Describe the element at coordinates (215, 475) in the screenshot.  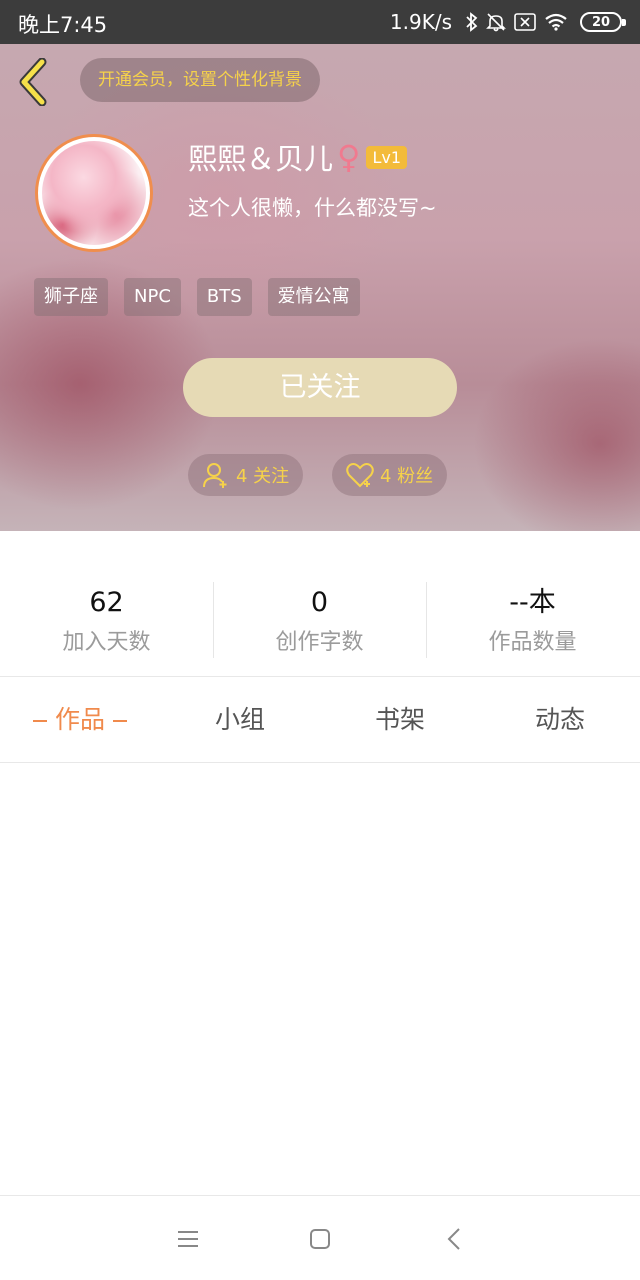
I see `user-add-icon` at that location.